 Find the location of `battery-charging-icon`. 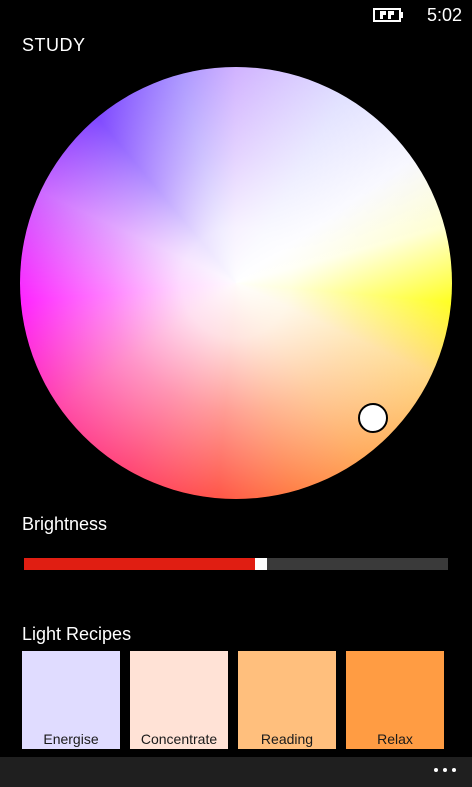

battery-charging-icon is located at coordinates (388, 15).